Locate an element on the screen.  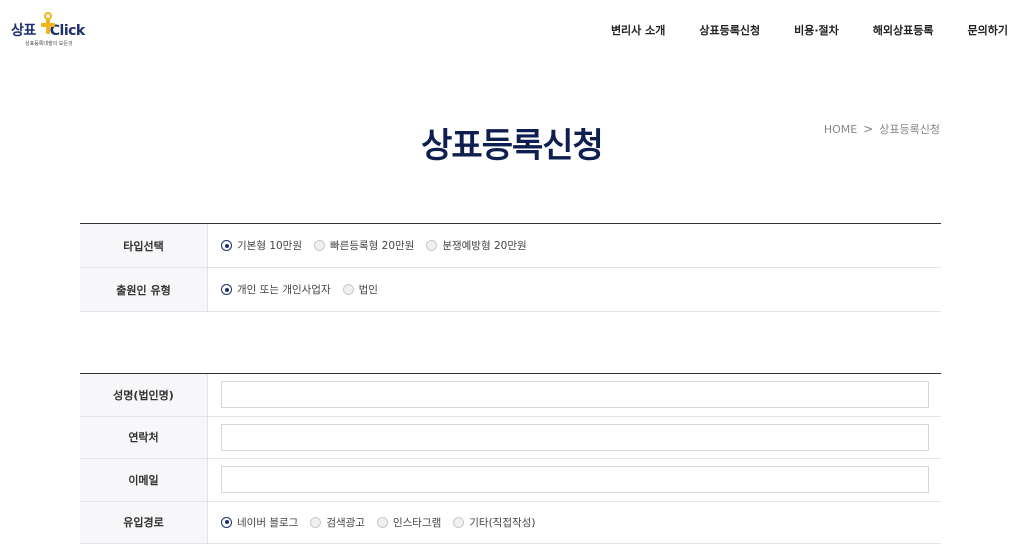
chevron-right-icon: > is located at coordinates (868, 129).